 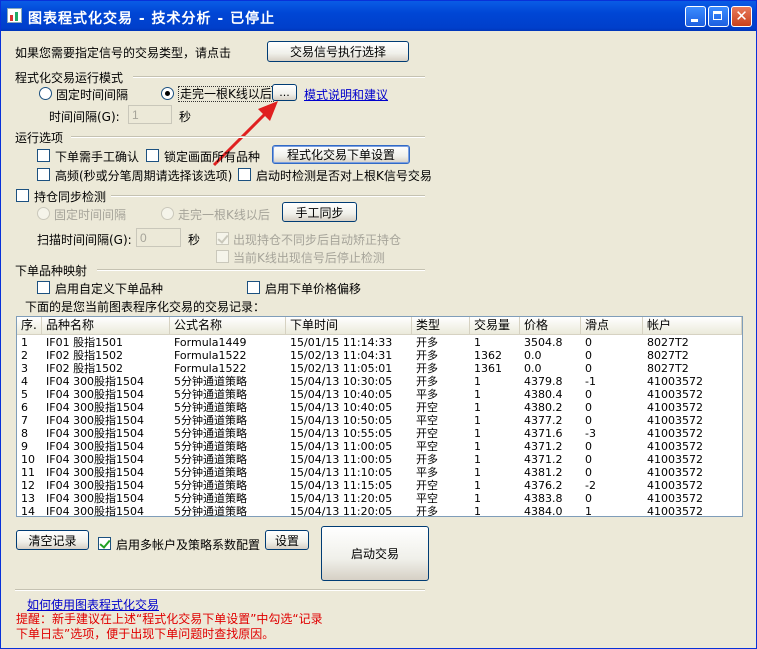 I want to click on close-button: ✕, so click(x=741, y=16).